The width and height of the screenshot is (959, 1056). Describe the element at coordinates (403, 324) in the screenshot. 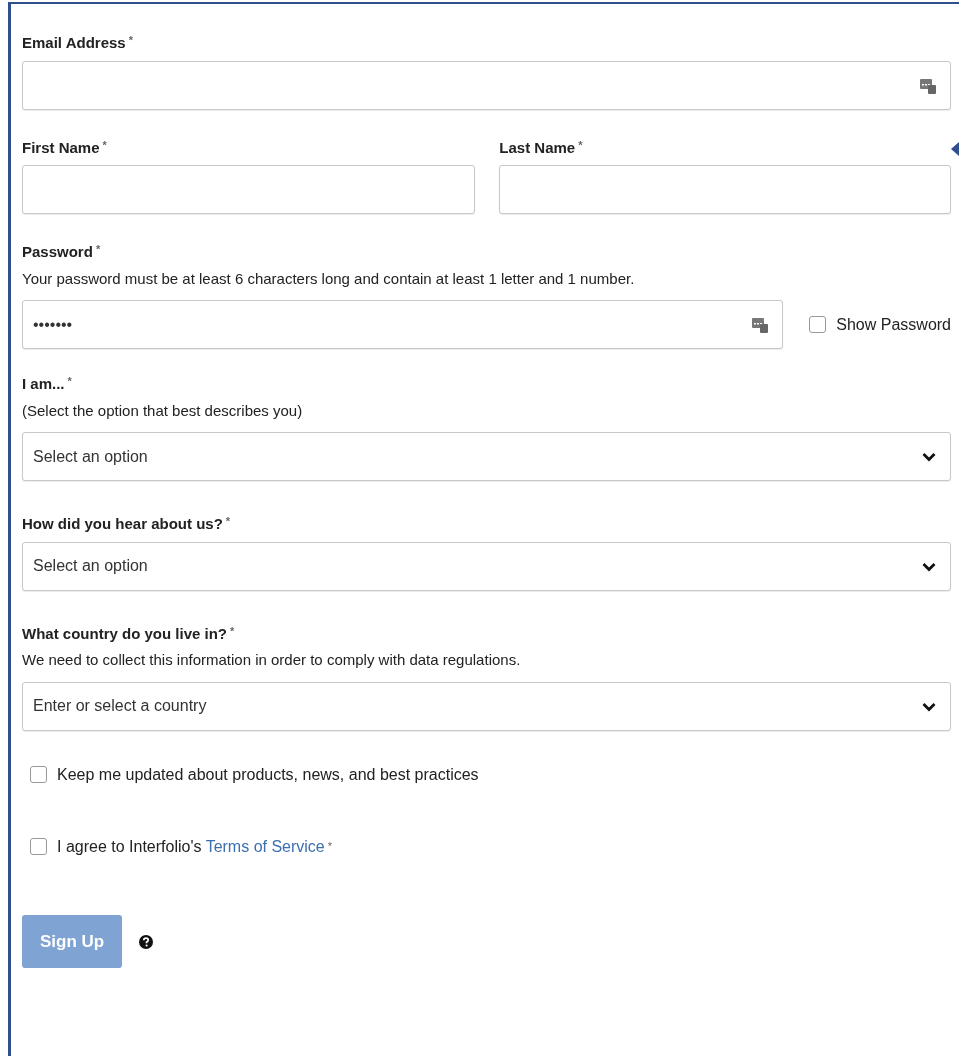

I see `text-field: •••••••` at that location.